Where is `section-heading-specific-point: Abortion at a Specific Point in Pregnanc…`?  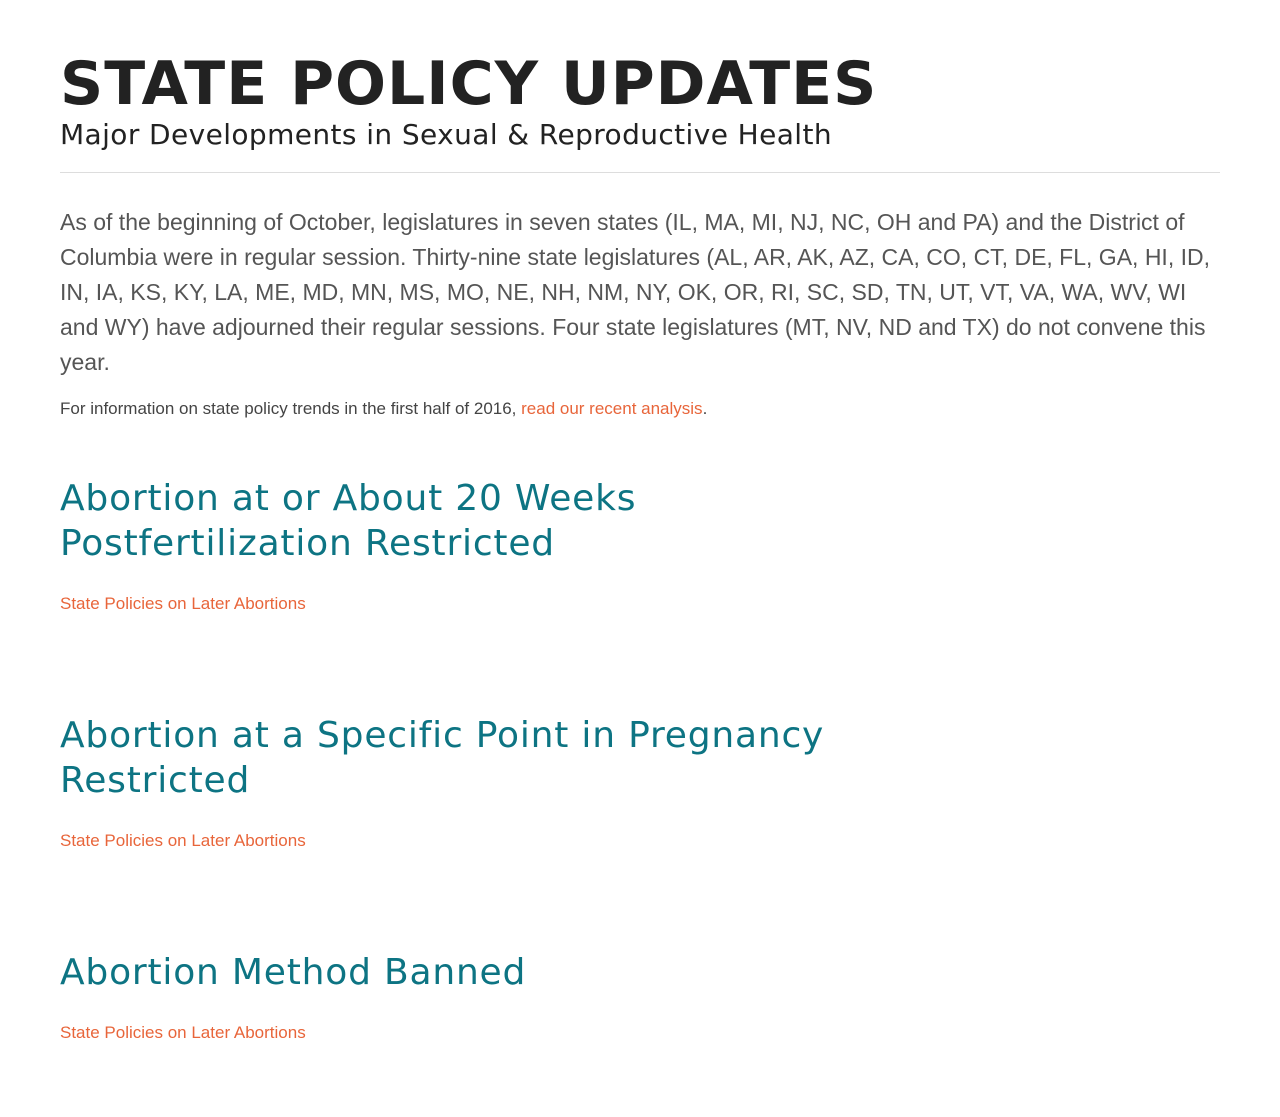
section-heading-specific-point: Abortion at a Specific Point in Pregnanc… is located at coordinates (442, 758).